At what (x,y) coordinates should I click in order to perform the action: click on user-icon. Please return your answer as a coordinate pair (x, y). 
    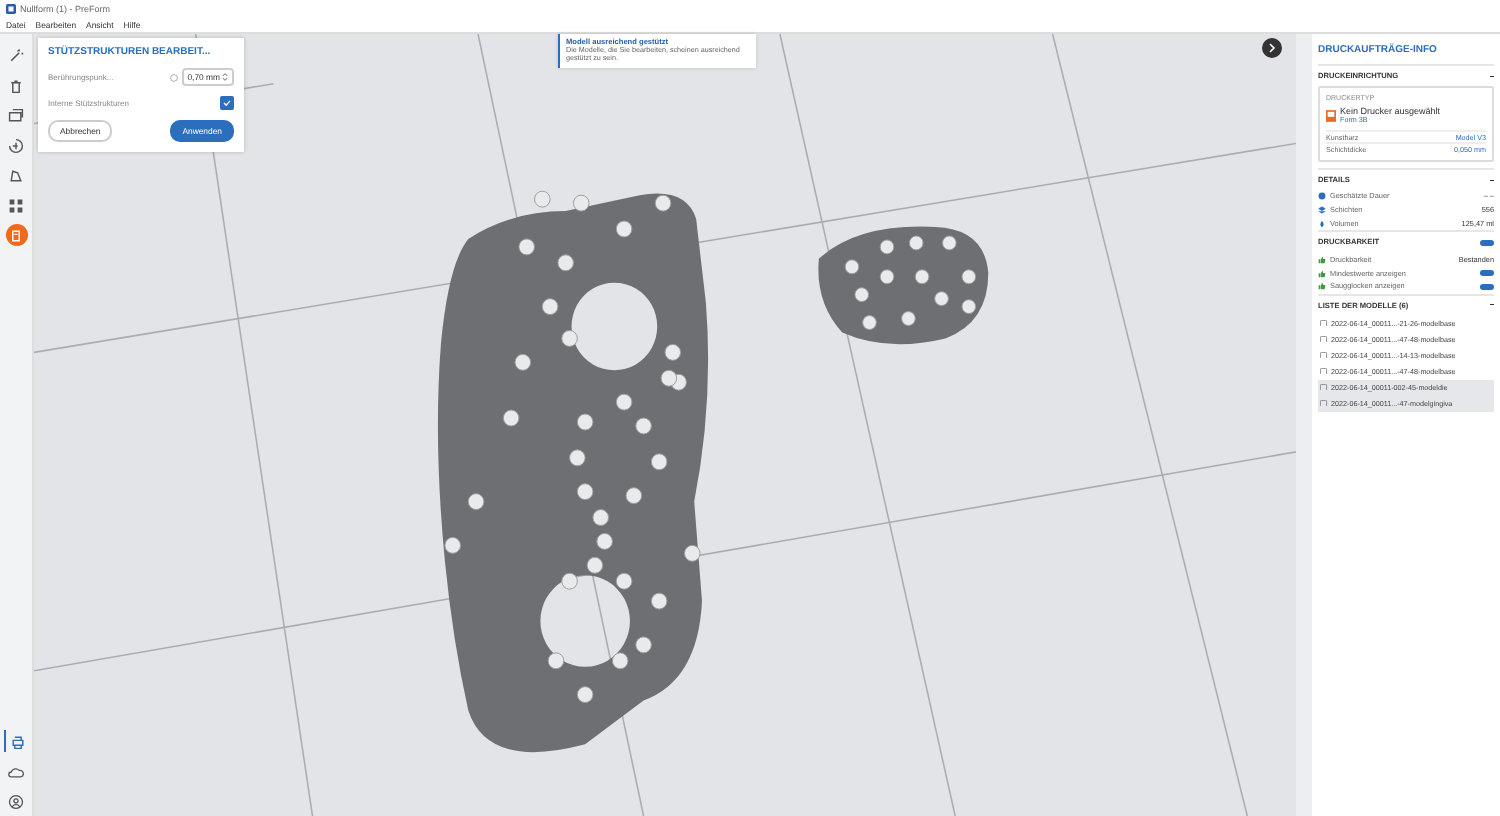
    Looking at the image, I should click on (16, 801).